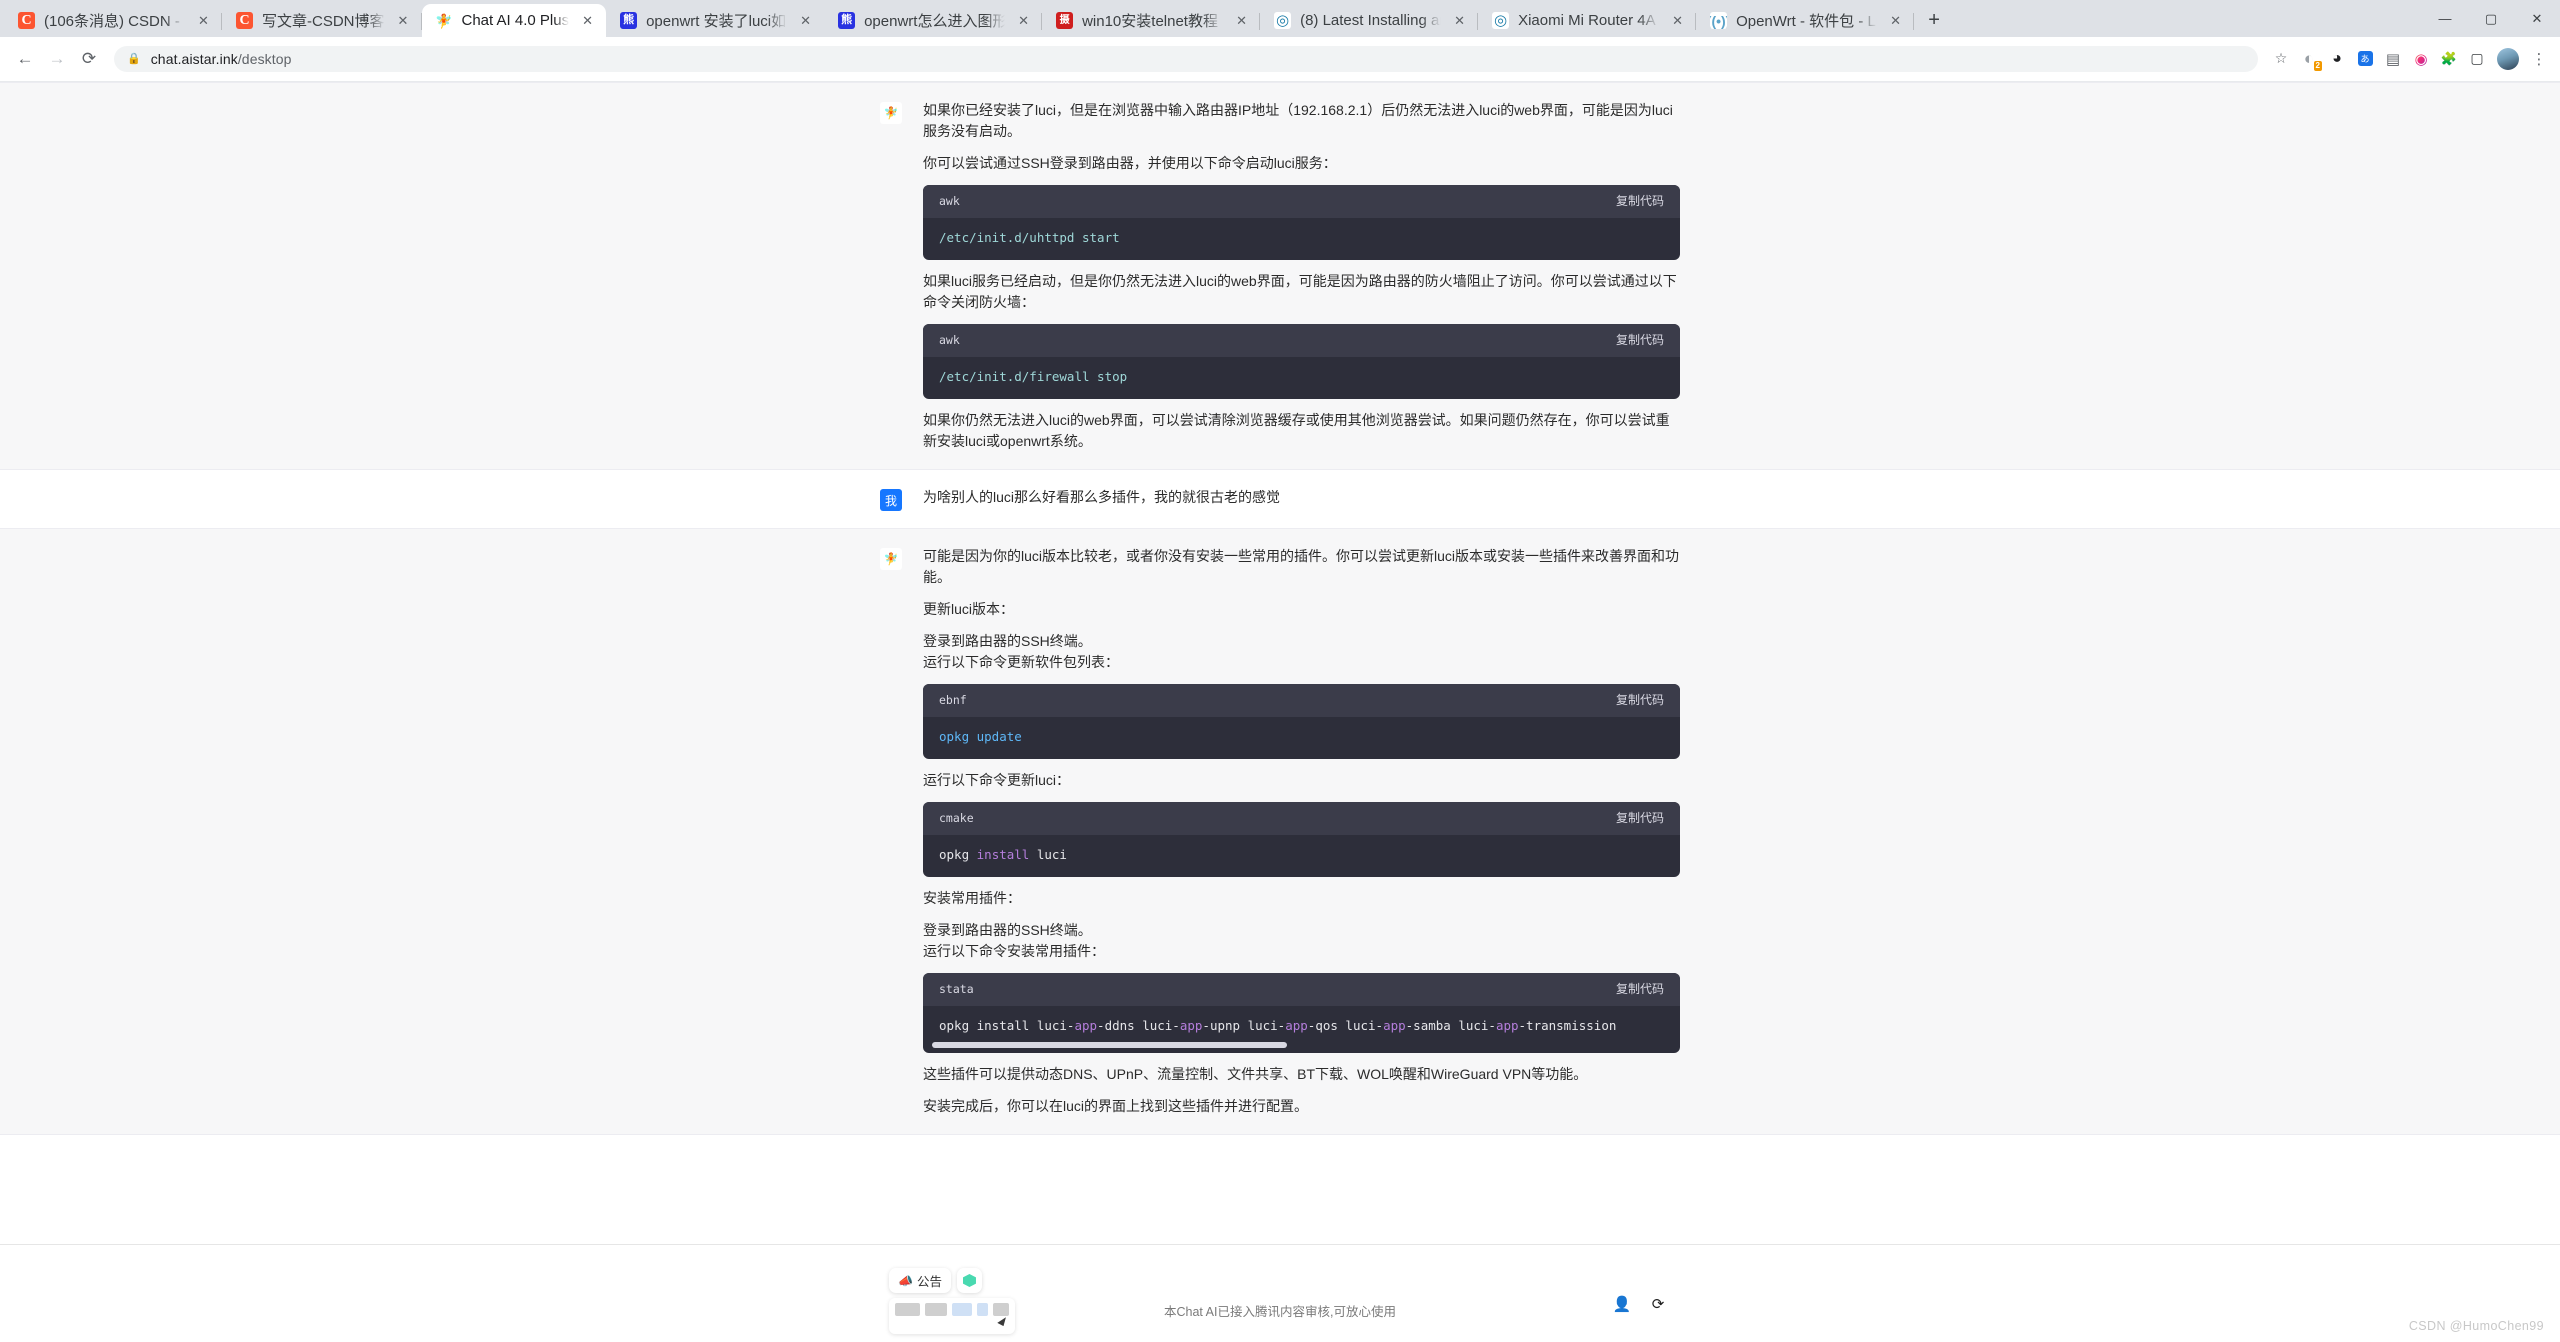 This screenshot has height=1342, width=2560. I want to click on tab-title: Xiaomi Mi Router 4A Gigabit E, so click(1588, 20).